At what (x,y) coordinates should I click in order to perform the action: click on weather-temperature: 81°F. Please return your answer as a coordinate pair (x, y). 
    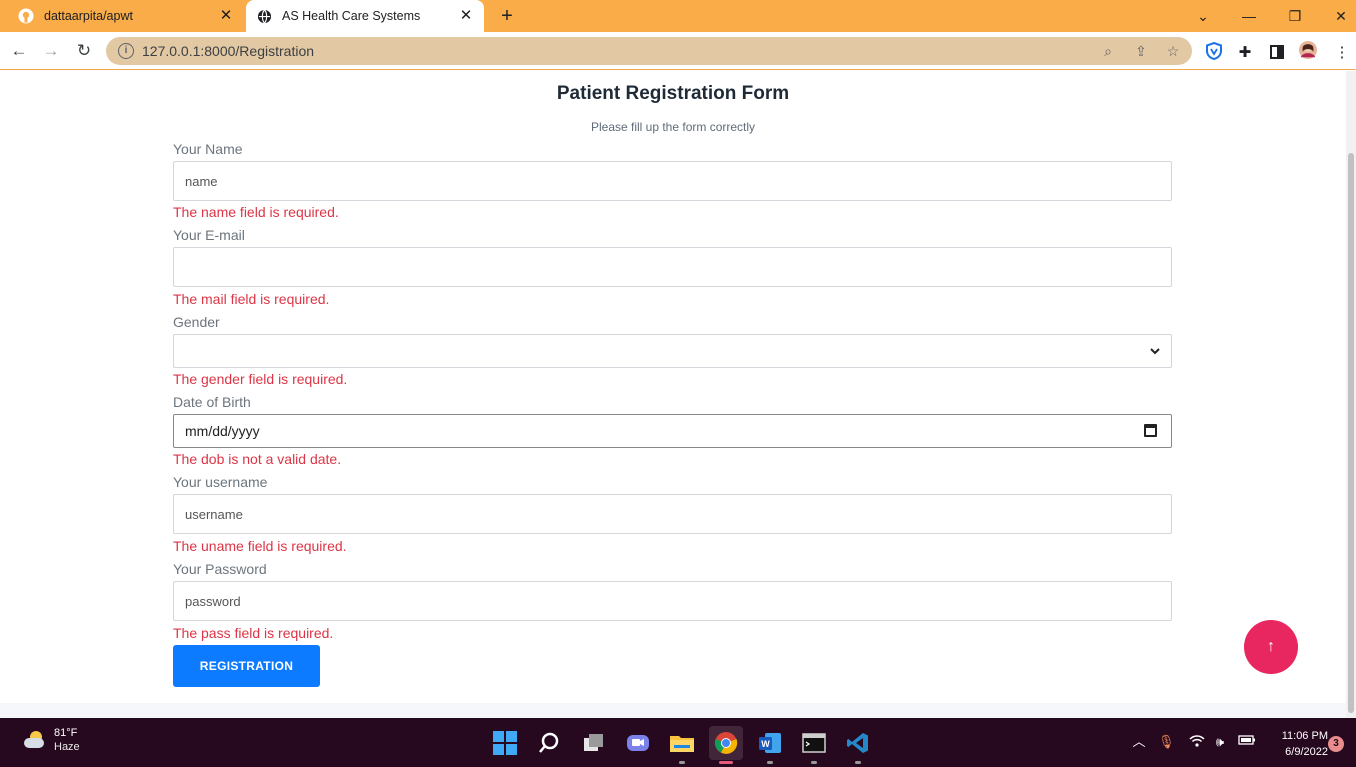
    Looking at the image, I should click on (66, 733).